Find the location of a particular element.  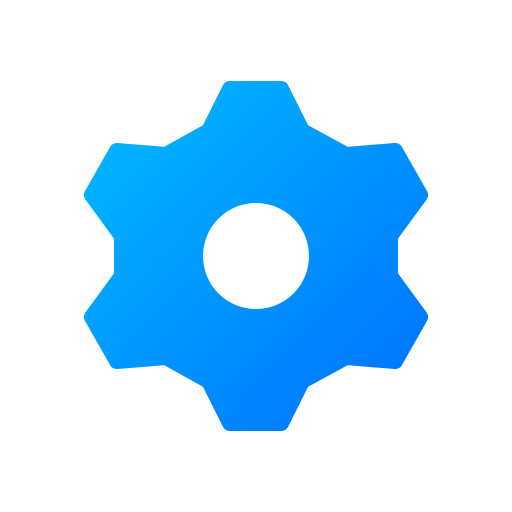

gear-center-hole is located at coordinates (256, 256).